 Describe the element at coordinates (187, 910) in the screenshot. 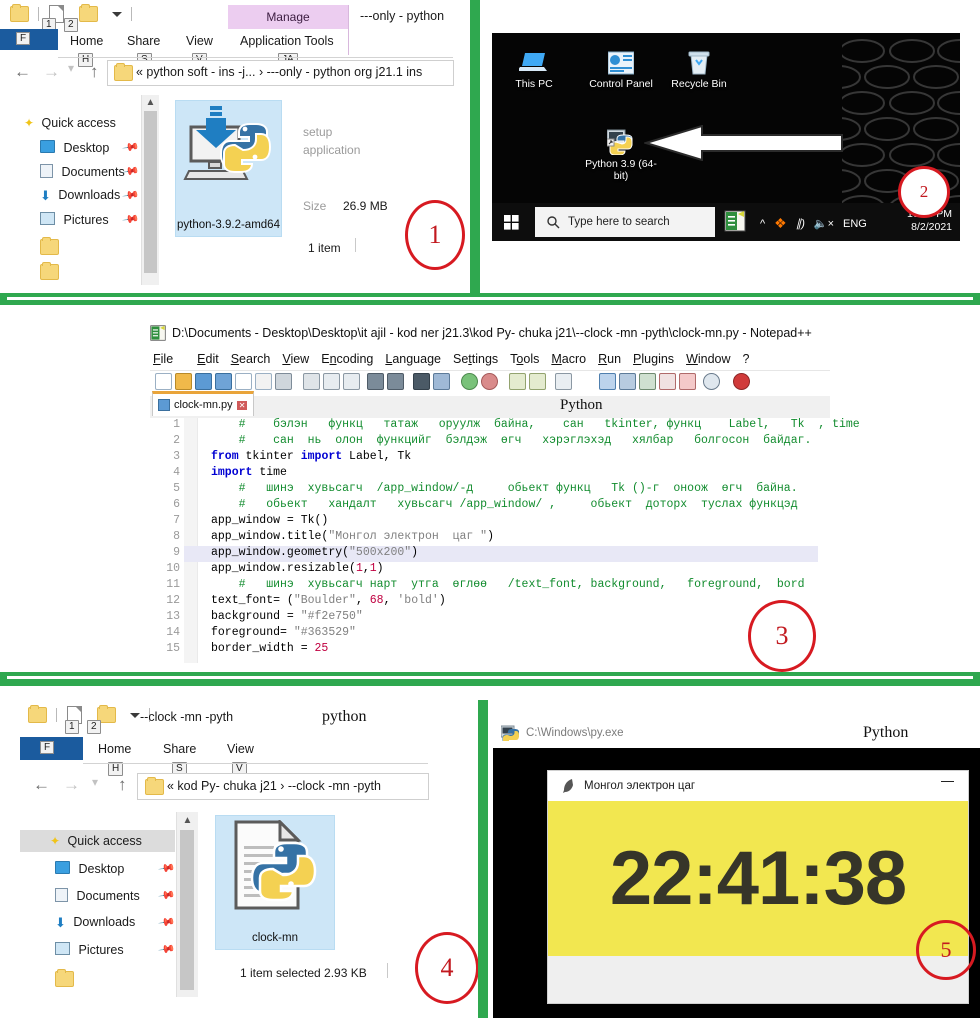

I see `scrollbar-thumb` at that location.